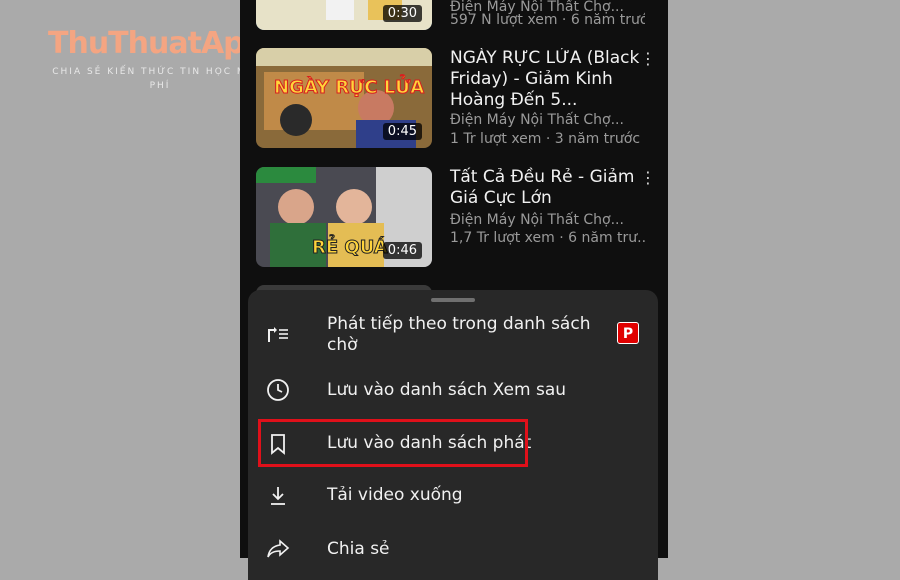  I want to click on menu-item-download: Tải video xuống, so click(453, 496).